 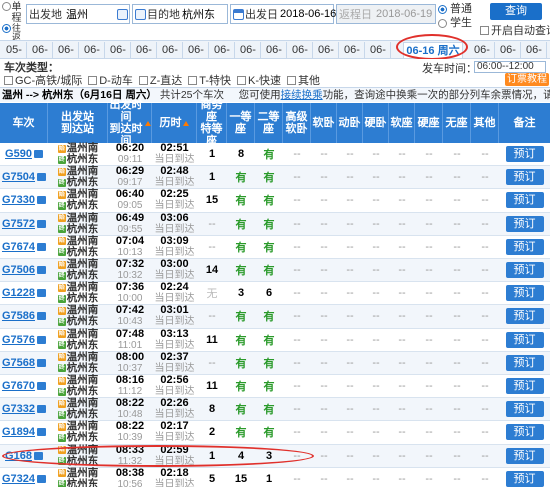 What do you see at coordinates (455, 23) in the screenshot?
I see `passenger-student-option: 学生` at bounding box center [455, 23].